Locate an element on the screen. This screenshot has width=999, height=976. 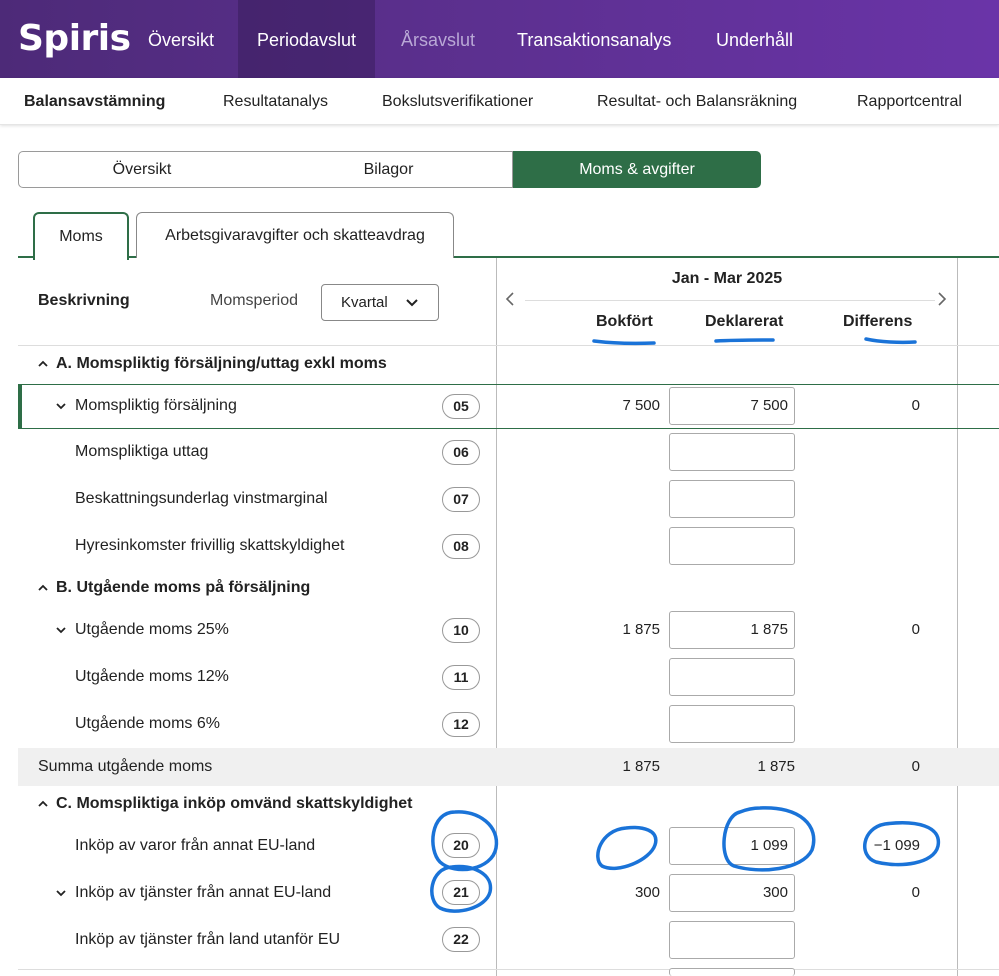
selected-row-indicator is located at coordinates (20, 406).